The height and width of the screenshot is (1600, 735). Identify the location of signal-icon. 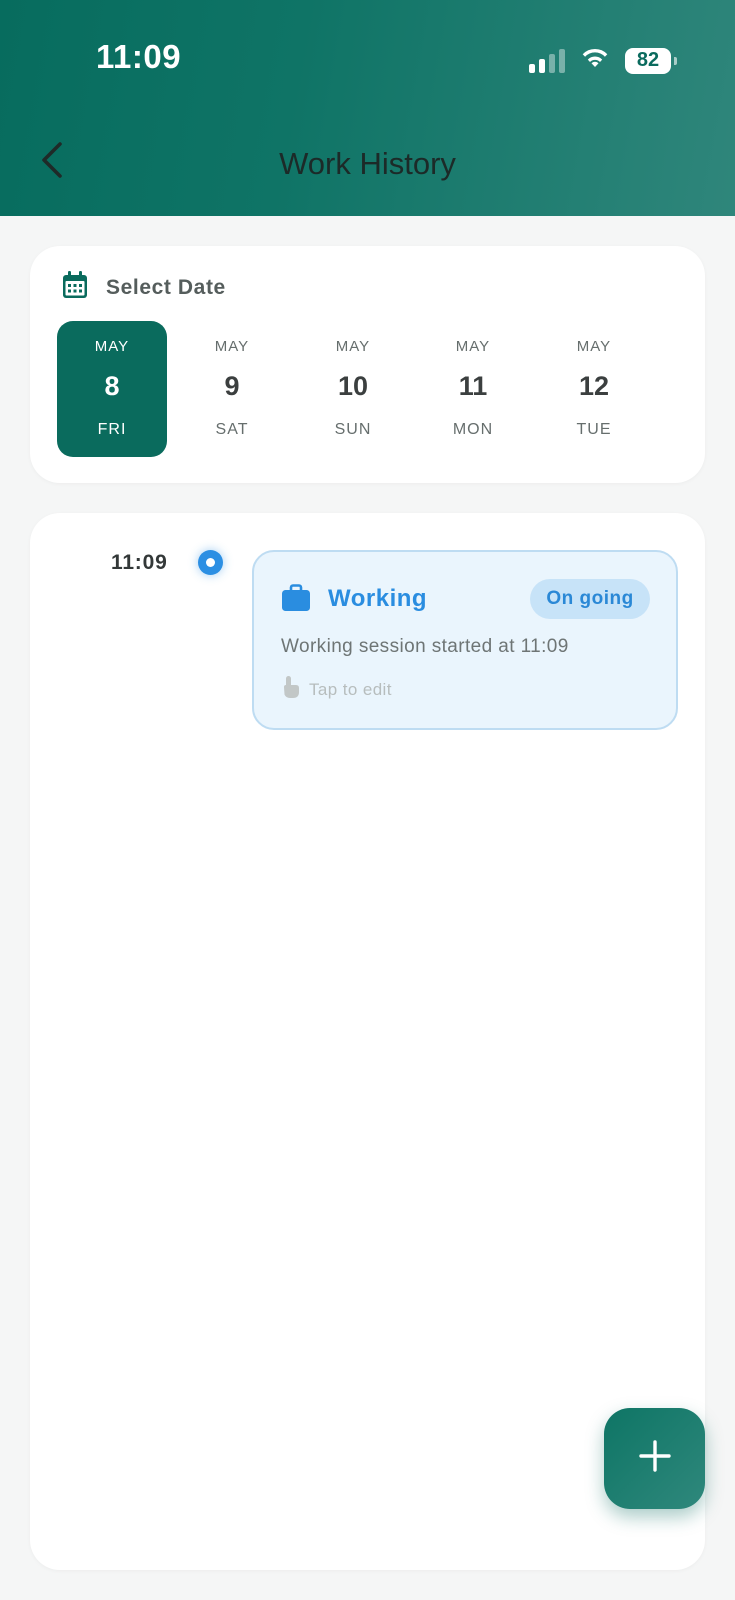
(547, 60).